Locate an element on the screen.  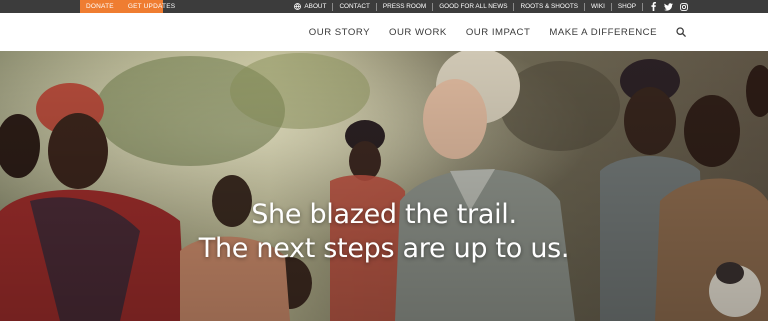
utility-cta-group: DONATE GET UPDATES is located at coordinates (127, 6).